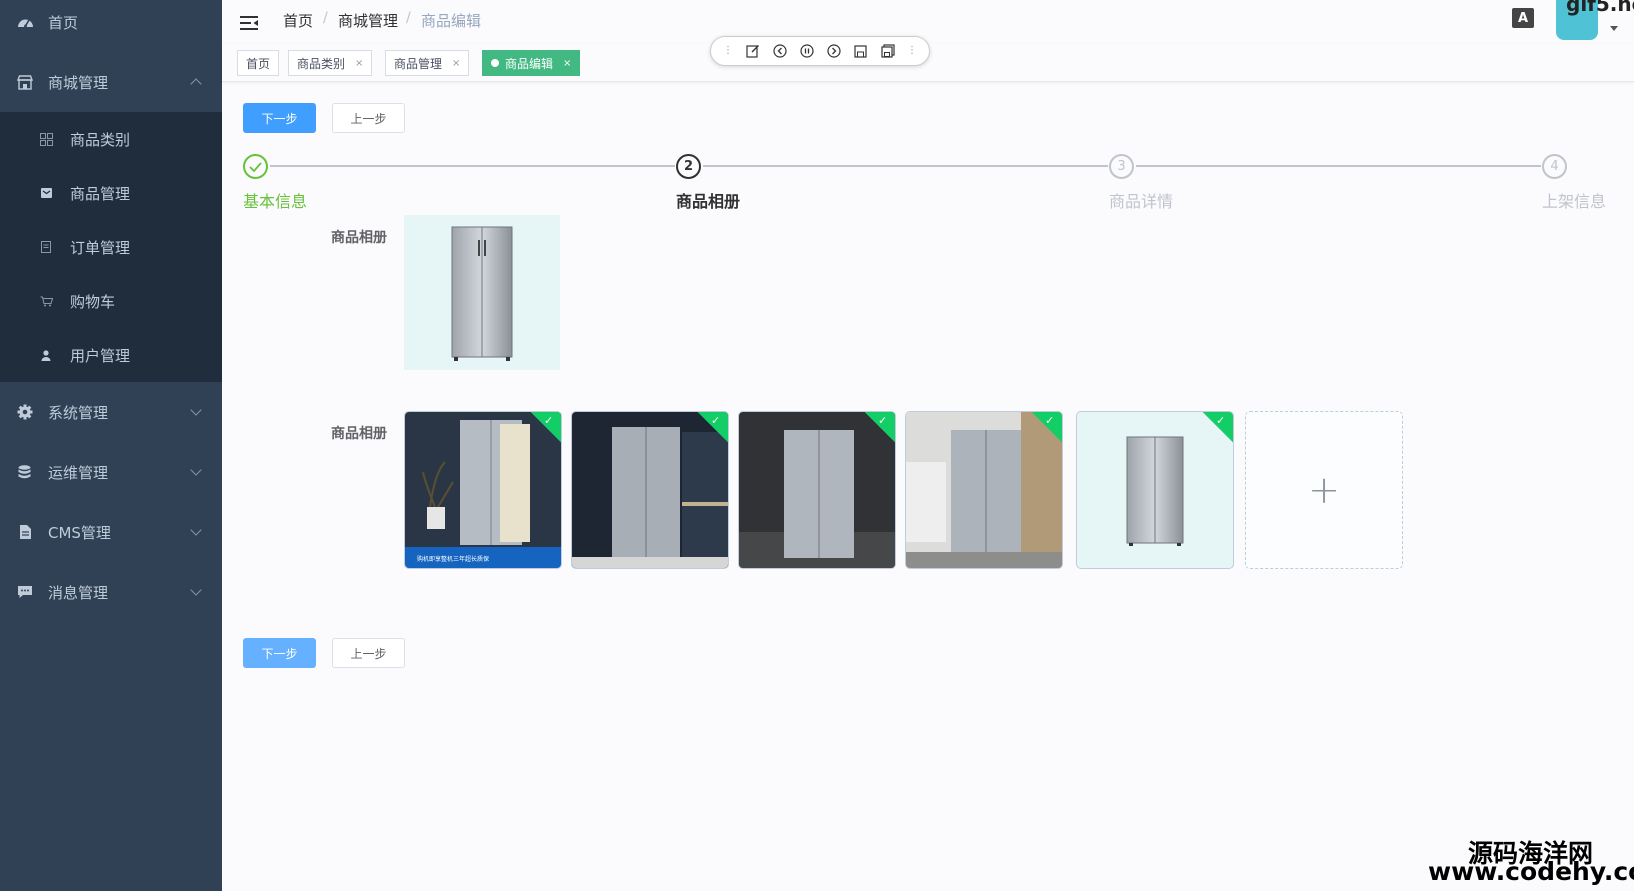 This screenshot has width=1634, height=891. I want to click on prev-step-button: 上一步, so click(368, 118).